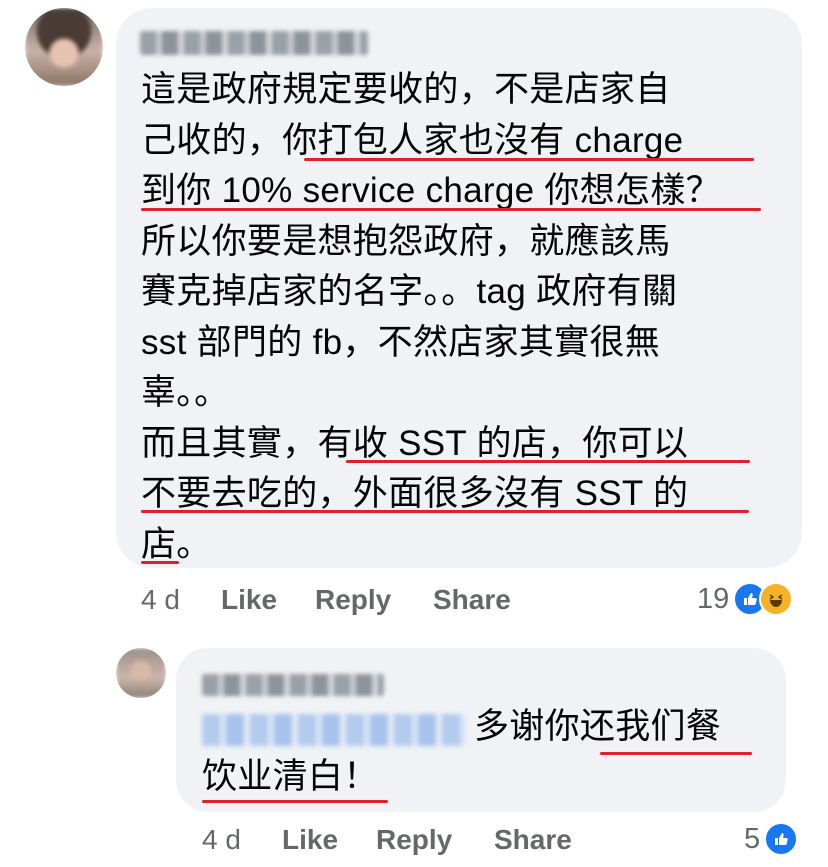  I want to click on replier-name-redacted, so click(293, 685).